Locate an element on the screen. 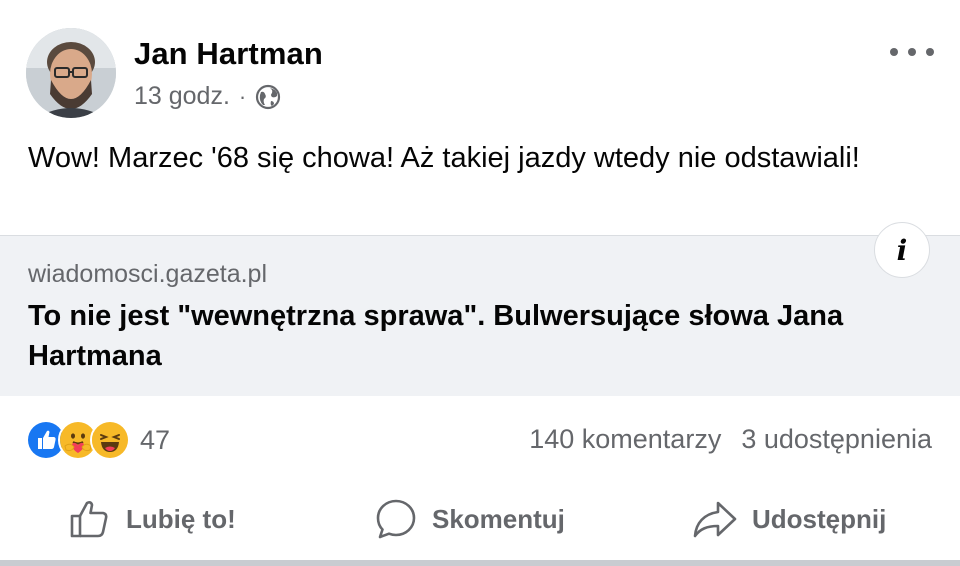 Image resolution: width=960 pixels, height=566 pixels. share-button: Udostępnij is located at coordinates (789, 519).